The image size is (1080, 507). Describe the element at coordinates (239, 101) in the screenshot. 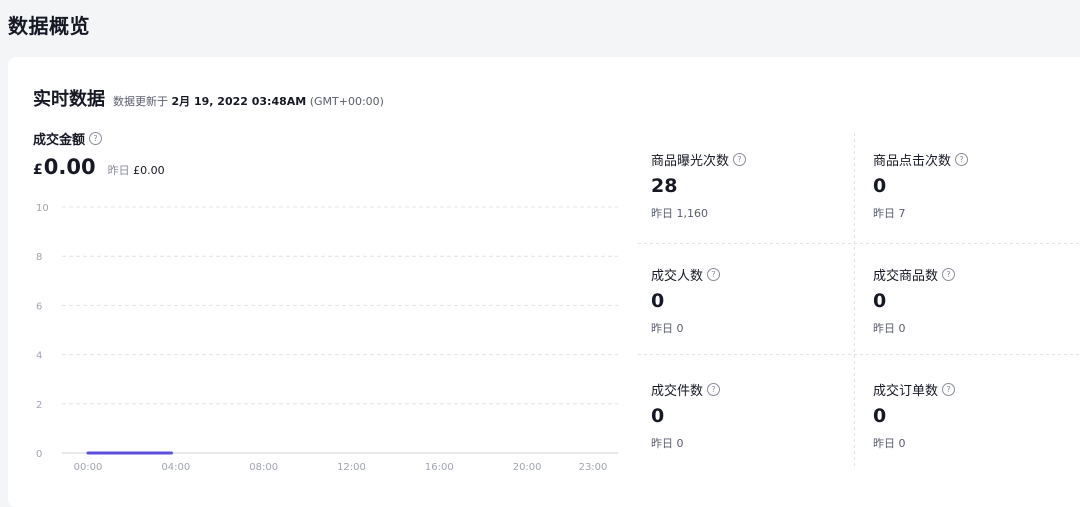

I see `update-time: 2月 19, 2022 03:48AM` at that location.